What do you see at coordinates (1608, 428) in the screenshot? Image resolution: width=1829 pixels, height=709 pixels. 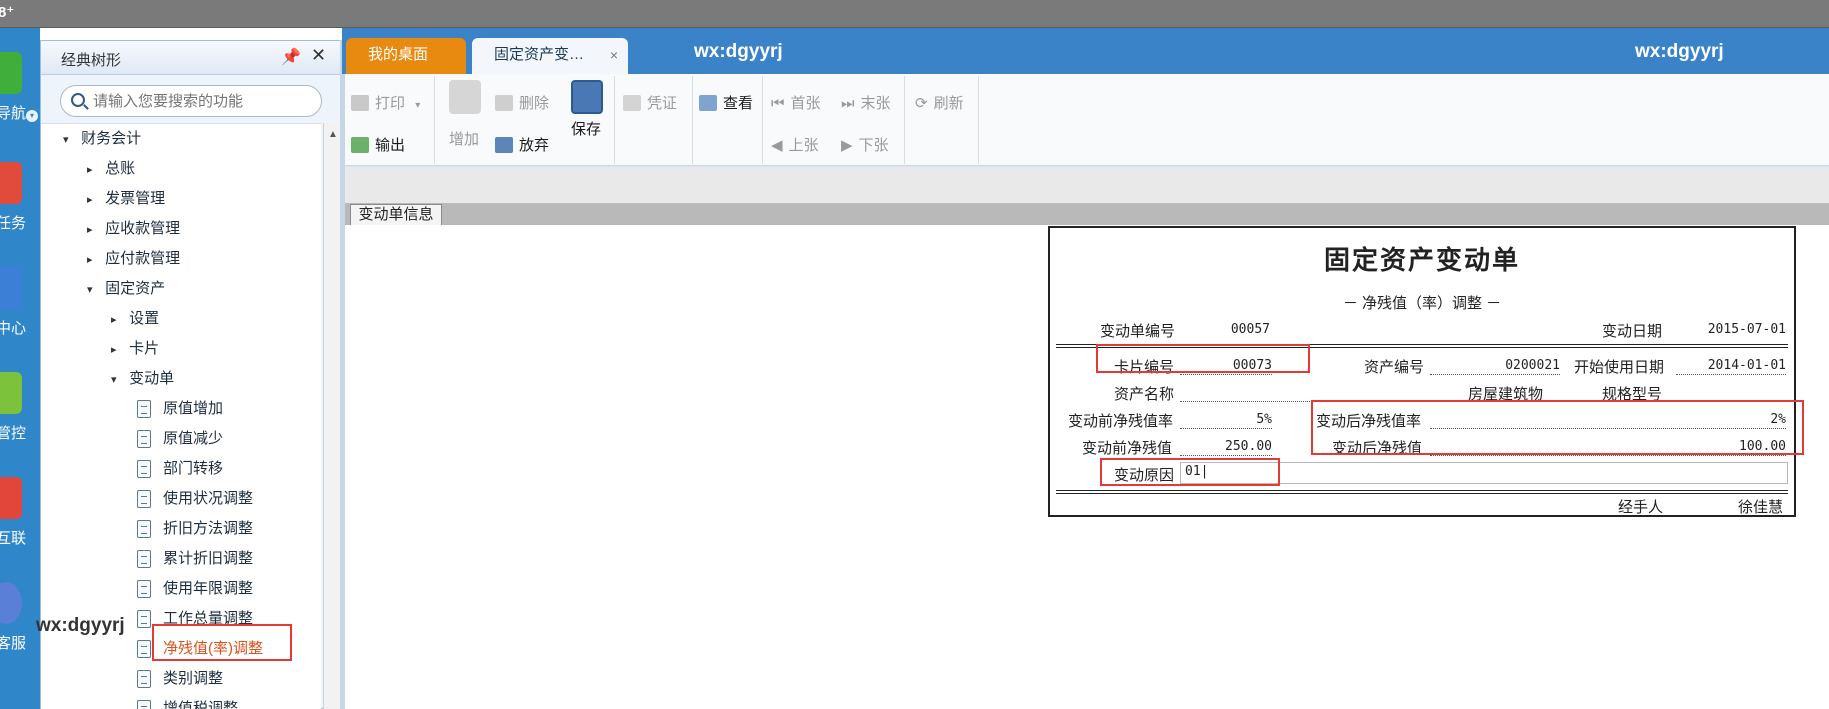 I see `field-underline` at bounding box center [1608, 428].